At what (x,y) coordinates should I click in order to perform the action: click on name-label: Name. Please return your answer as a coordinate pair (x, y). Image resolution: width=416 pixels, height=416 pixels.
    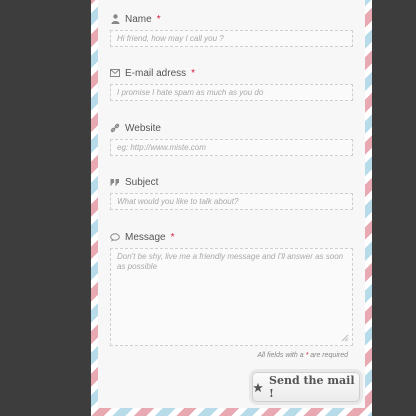
    Looking at the image, I should click on (138, 19).